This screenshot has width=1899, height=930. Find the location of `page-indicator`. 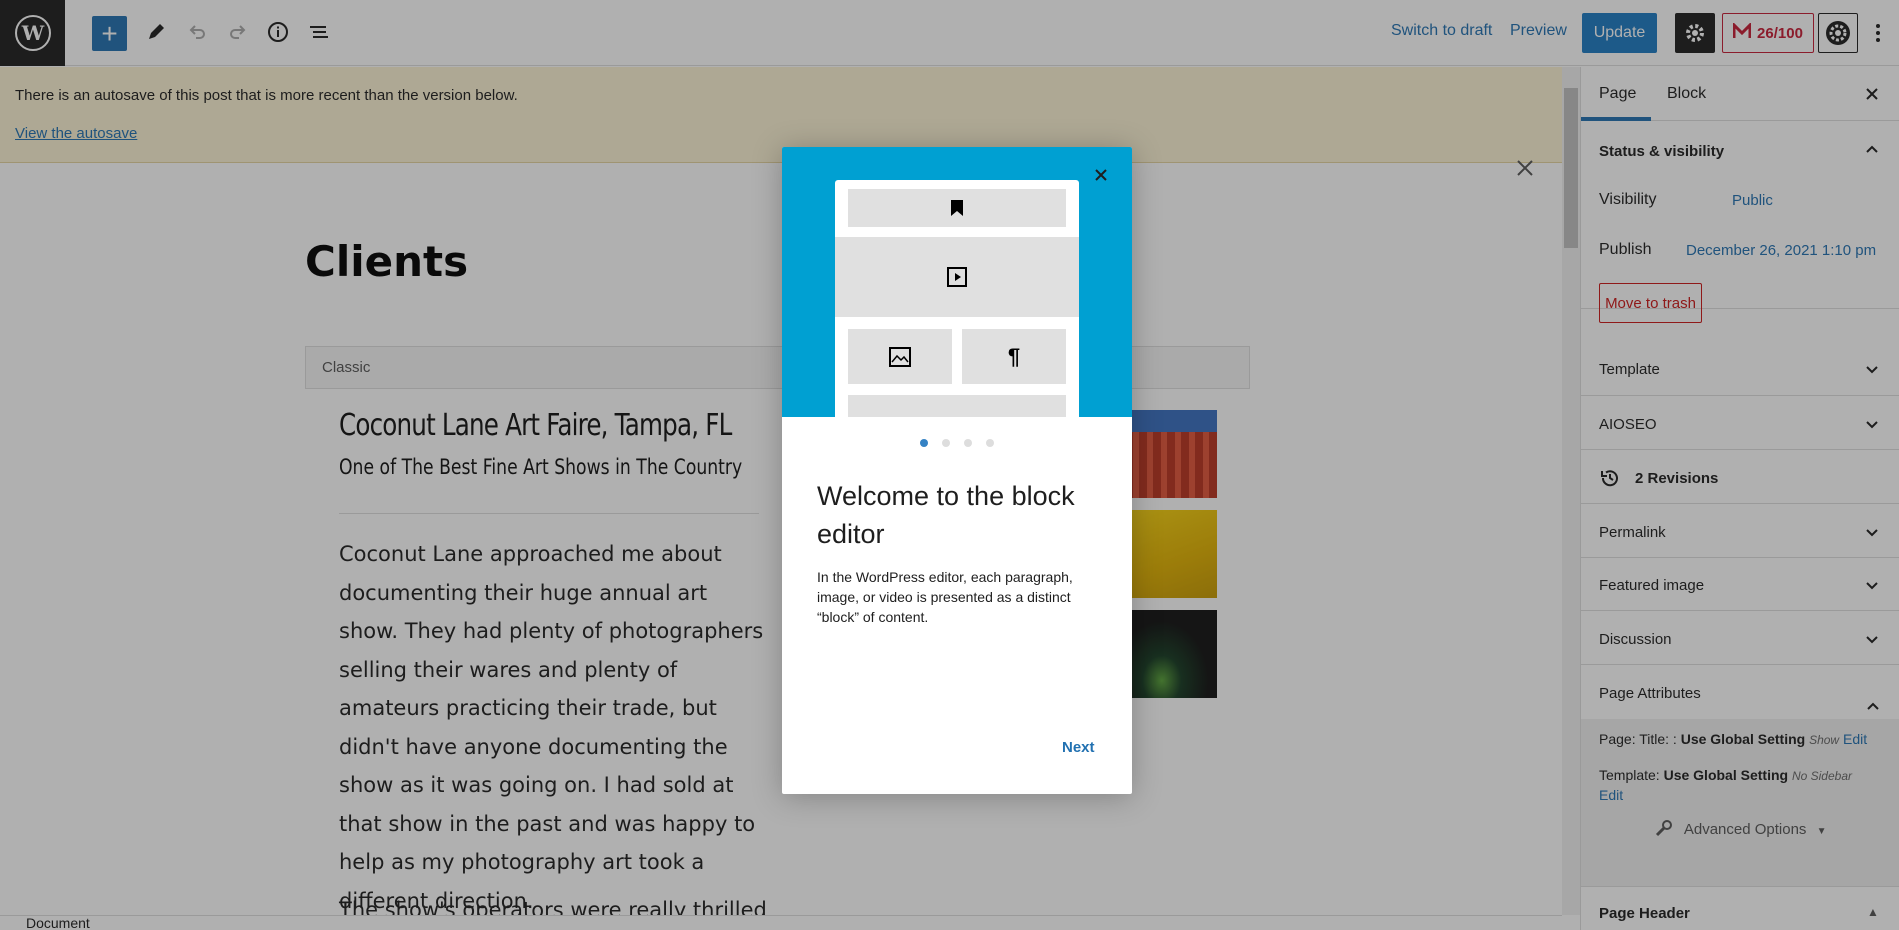

page-indicator is located at coordinates (957, 443).